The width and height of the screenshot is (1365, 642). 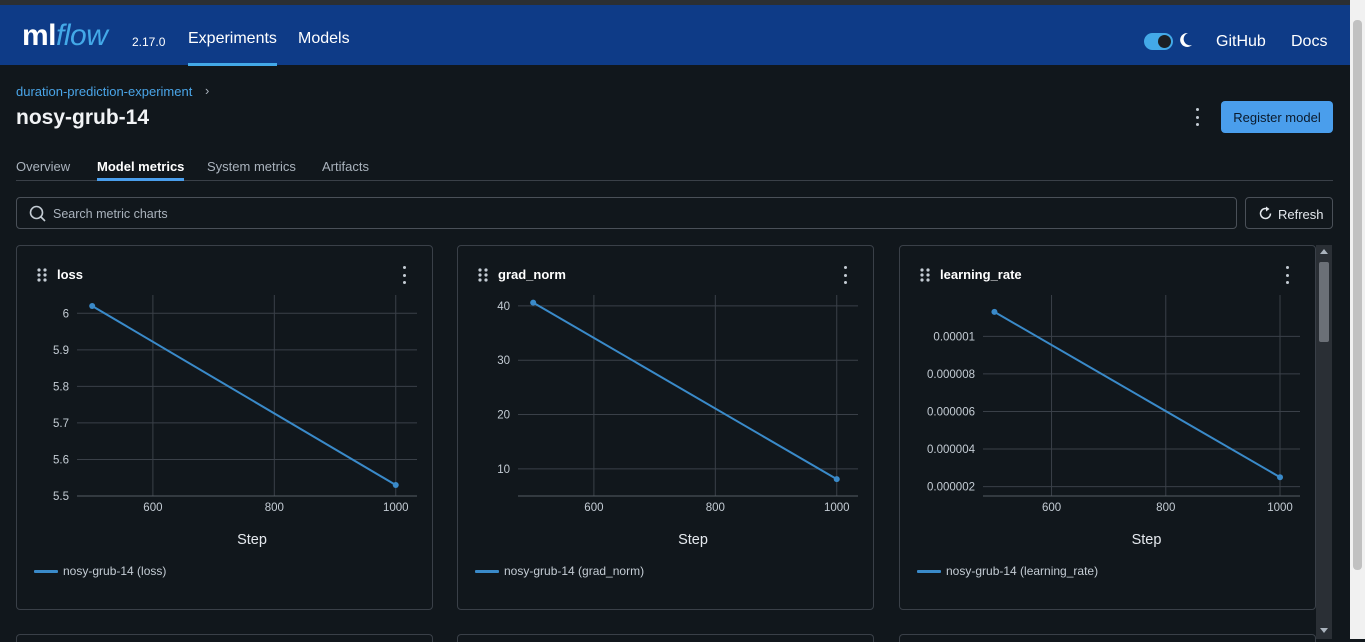 I want to click on search-placeholder: Search metric charts, so click(x=110, y=214).